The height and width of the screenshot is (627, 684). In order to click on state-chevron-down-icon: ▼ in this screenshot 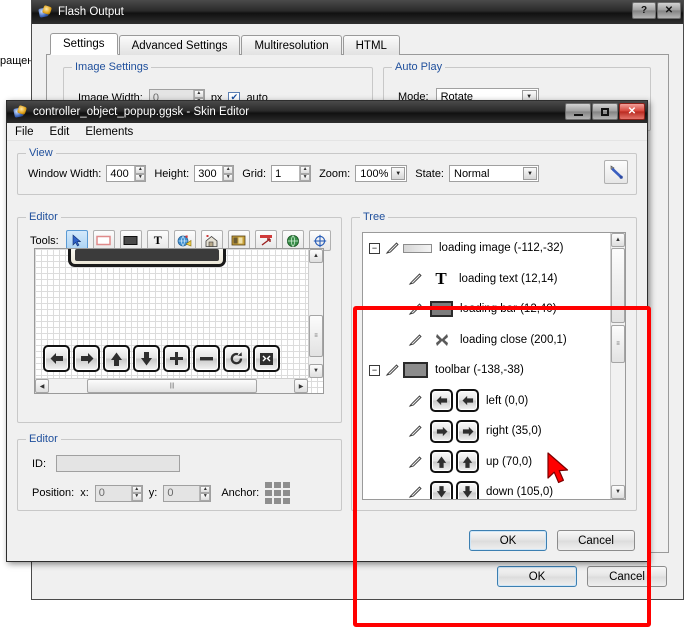, I will do `click(530, 173)`.